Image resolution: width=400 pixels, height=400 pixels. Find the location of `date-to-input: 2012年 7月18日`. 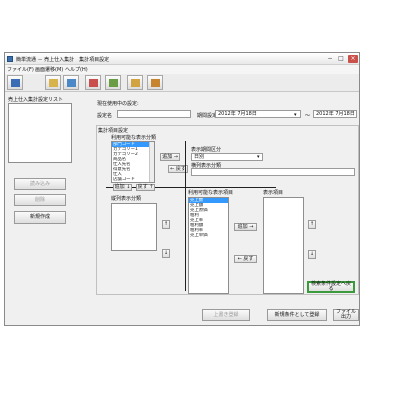

date-to-input: 2012年 7月18日 is located at coordinates (335, 114).